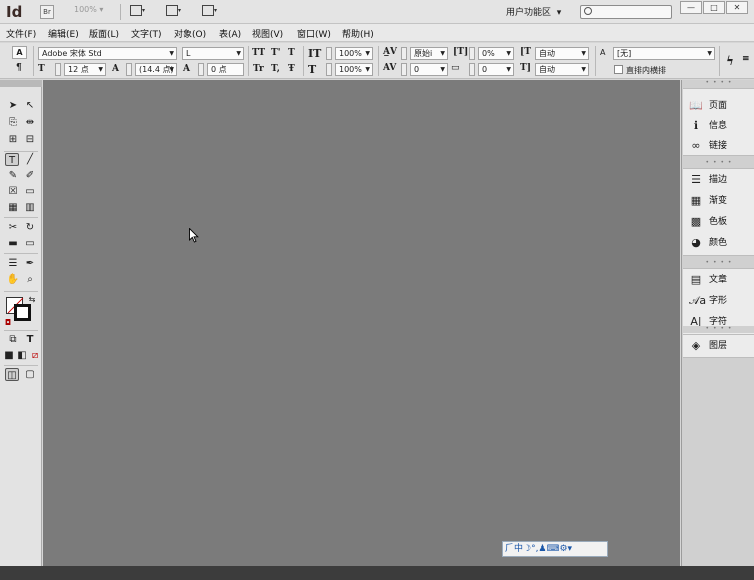  I want to click on content-placer-icon: ⊟, so click(30, 139).